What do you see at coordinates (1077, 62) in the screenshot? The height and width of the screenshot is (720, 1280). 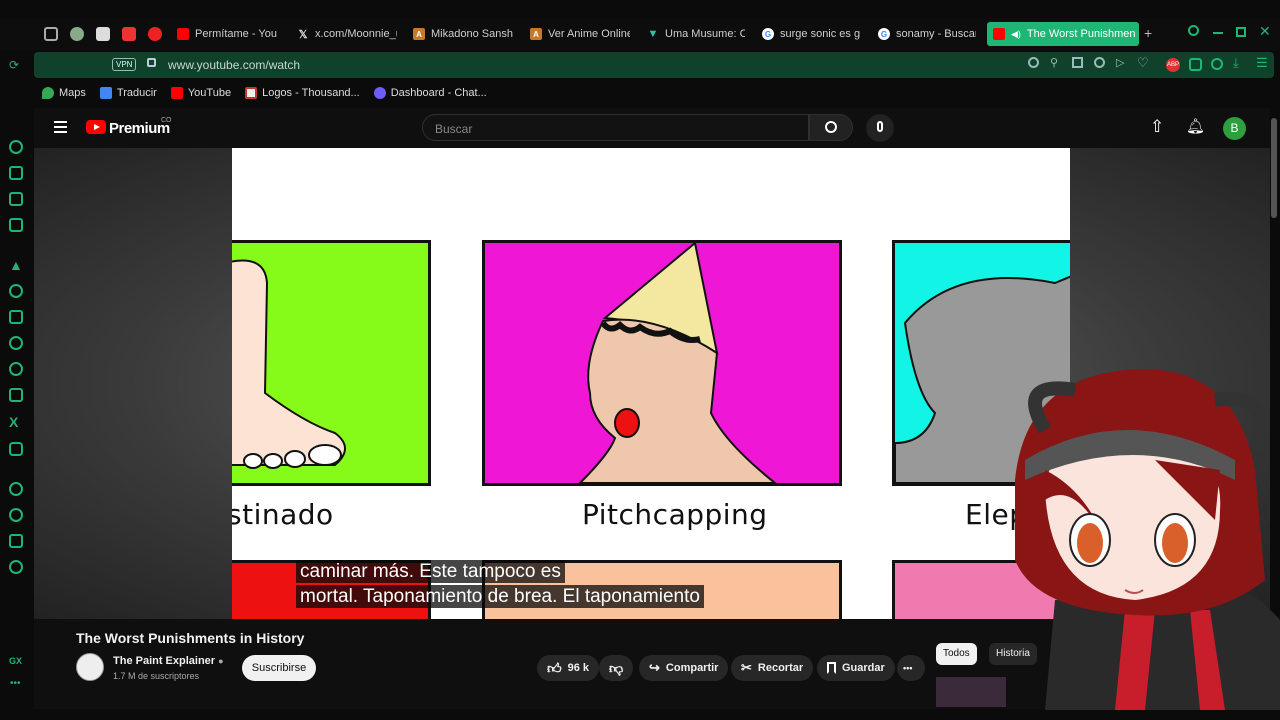 I see `snapshot-icon` at bounding box center [1077, 62].